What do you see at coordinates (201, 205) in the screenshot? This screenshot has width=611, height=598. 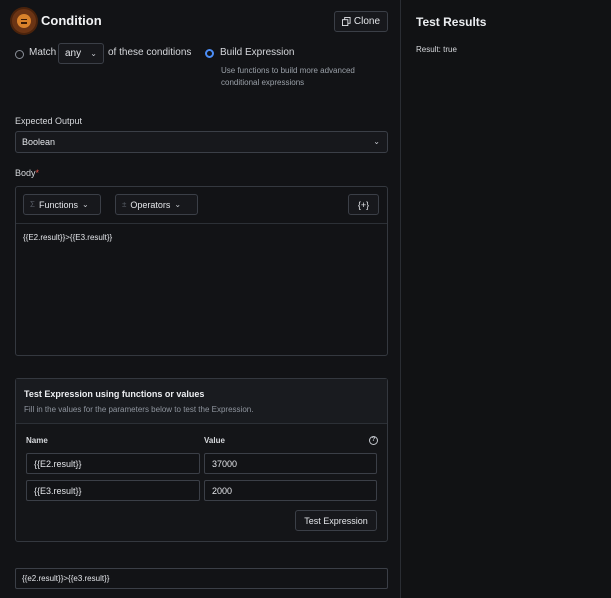 I see `expression-toolbar: Σ Functions ⌄ ± Operators ⌄ {+}` at bounding box center [201, 205].